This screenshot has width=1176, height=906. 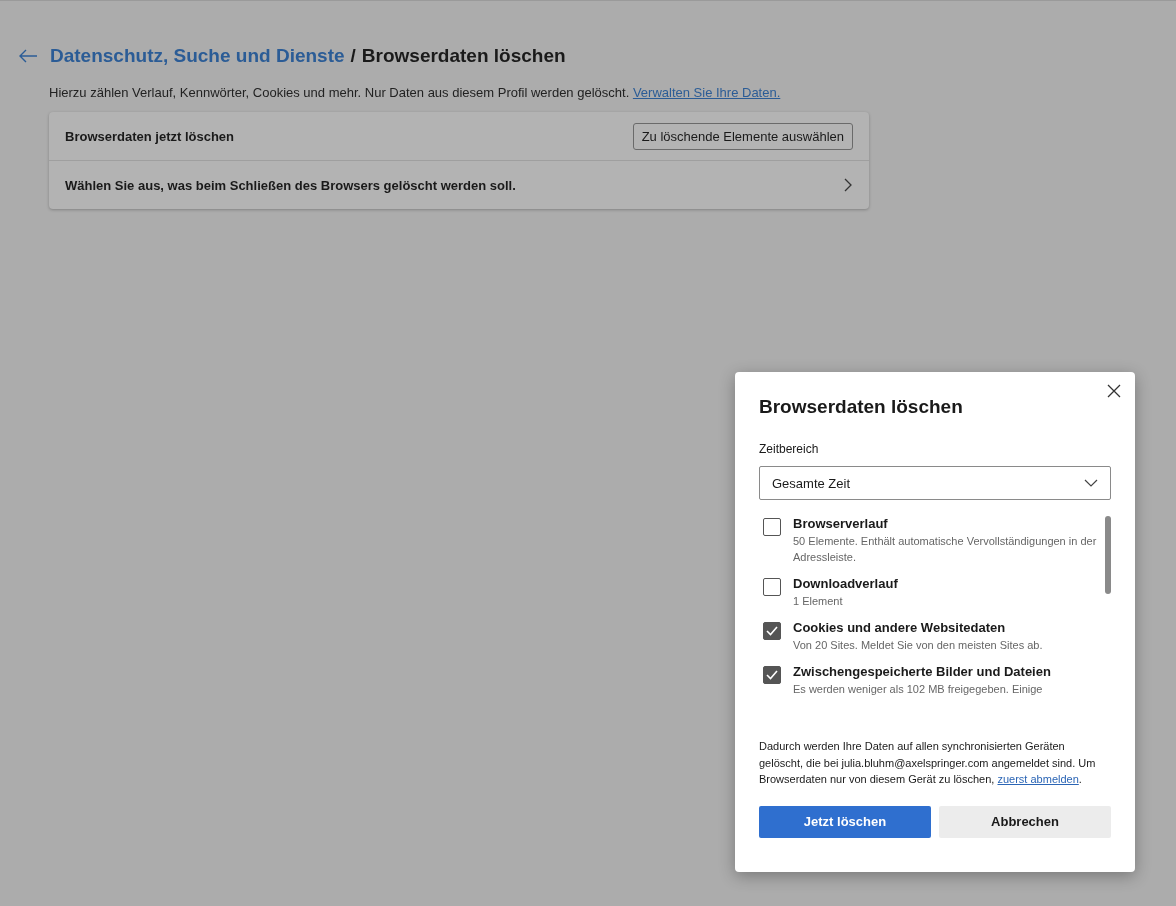 What do you see at coordinates (818, 601) in the screenshot?
I see `item-detail: 1 Element` at bounding box center [818, 601].